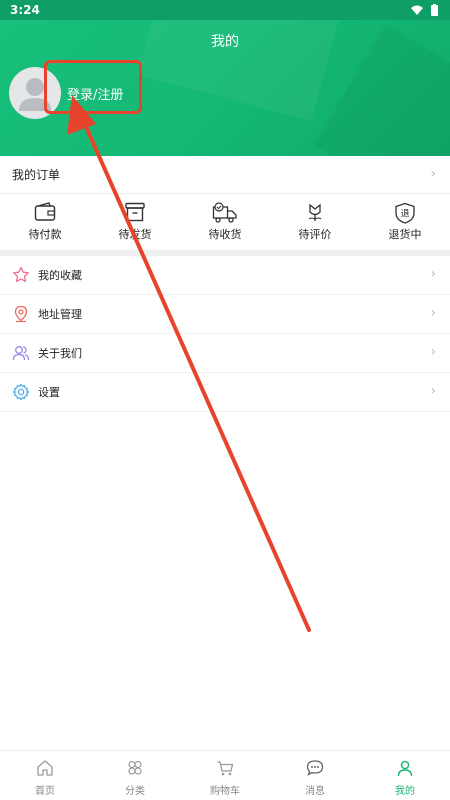  Describe the element at coordinates (36, 175) in the screenshot. I see `my-orders-label: 我的订单` at that location.